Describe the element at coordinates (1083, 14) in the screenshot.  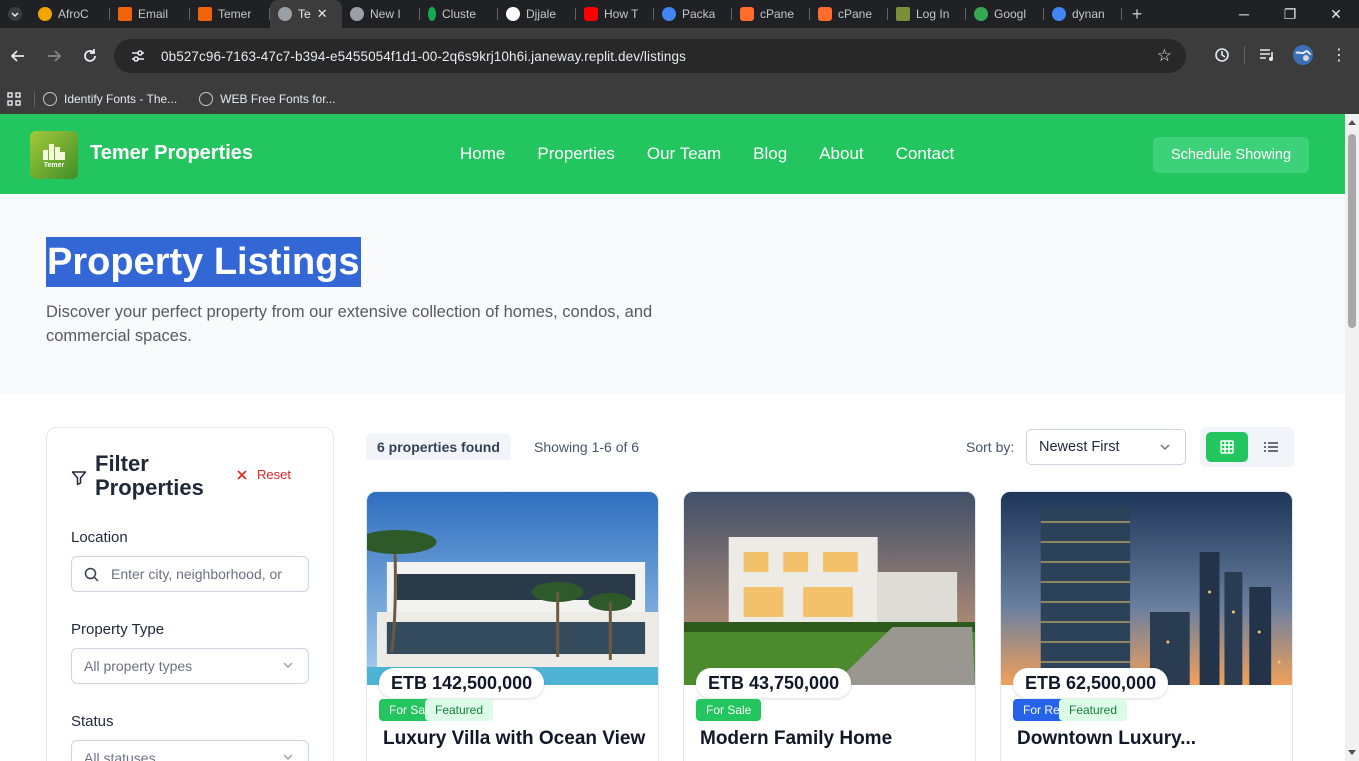
I see `browser-tab: dynan` at that location.